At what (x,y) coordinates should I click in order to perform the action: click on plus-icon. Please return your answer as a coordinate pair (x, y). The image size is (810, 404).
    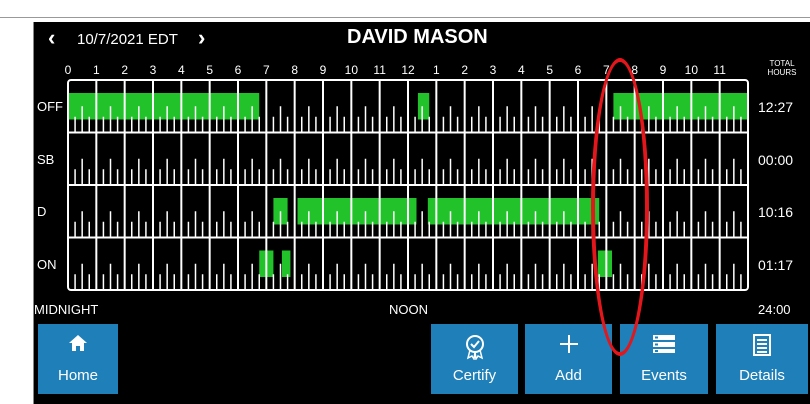
    Looking at the image, I should click on (568, 344).